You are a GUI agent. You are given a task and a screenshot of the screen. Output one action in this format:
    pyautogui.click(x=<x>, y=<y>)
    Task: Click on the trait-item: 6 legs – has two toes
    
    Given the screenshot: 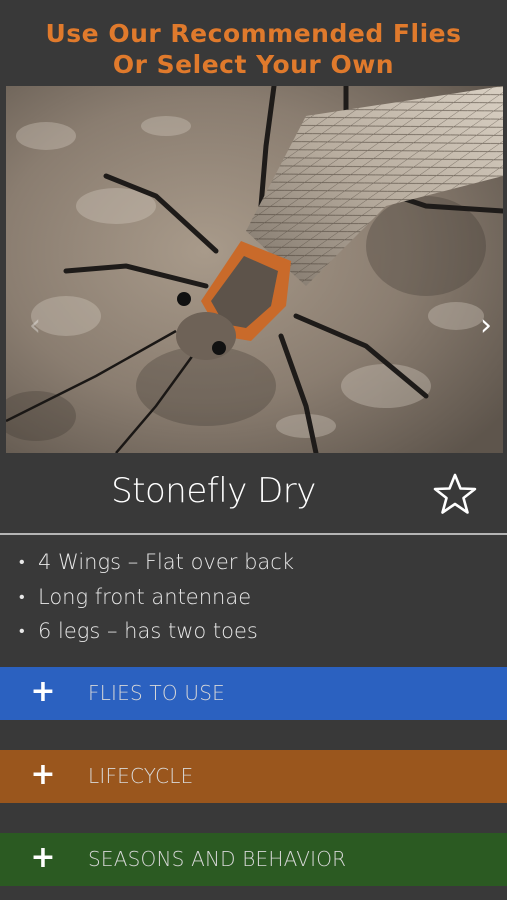 What is the action you would take?
    pyautogui.click(x=253, y=631)
    